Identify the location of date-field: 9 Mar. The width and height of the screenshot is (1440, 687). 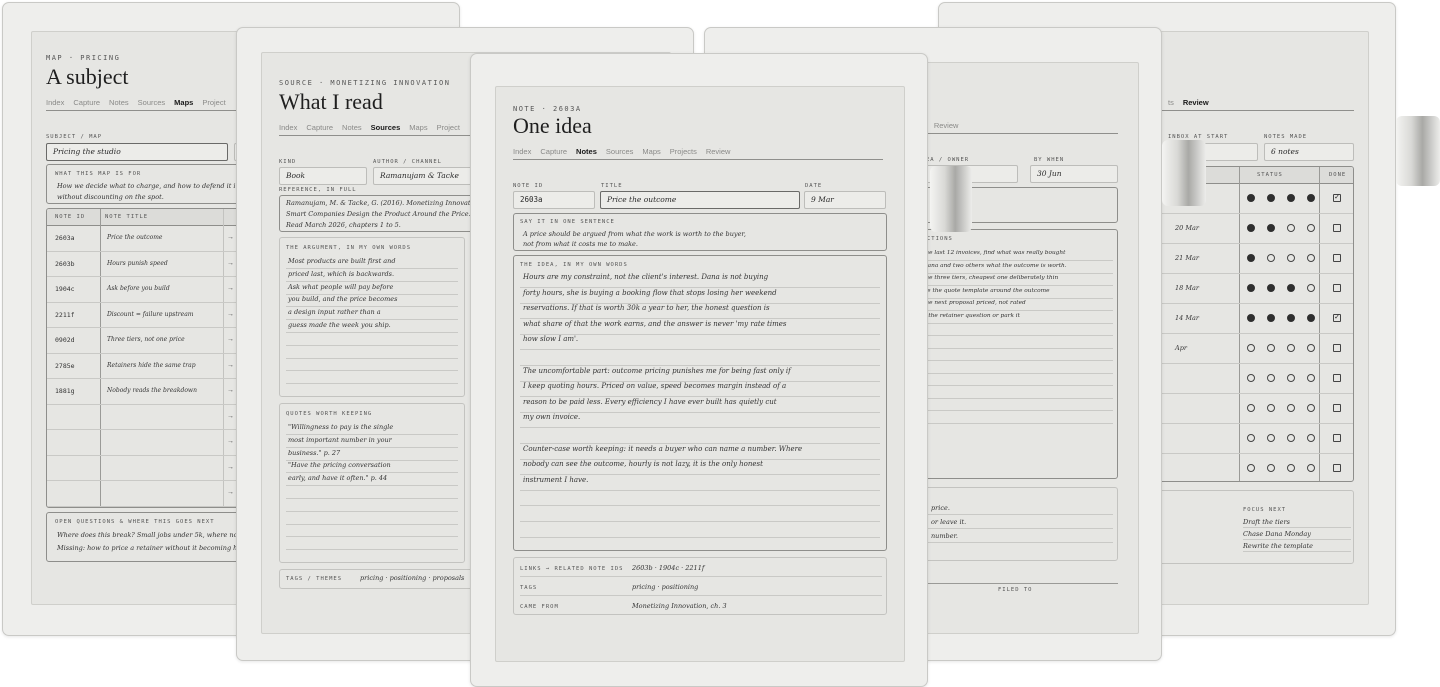
(845, 200).